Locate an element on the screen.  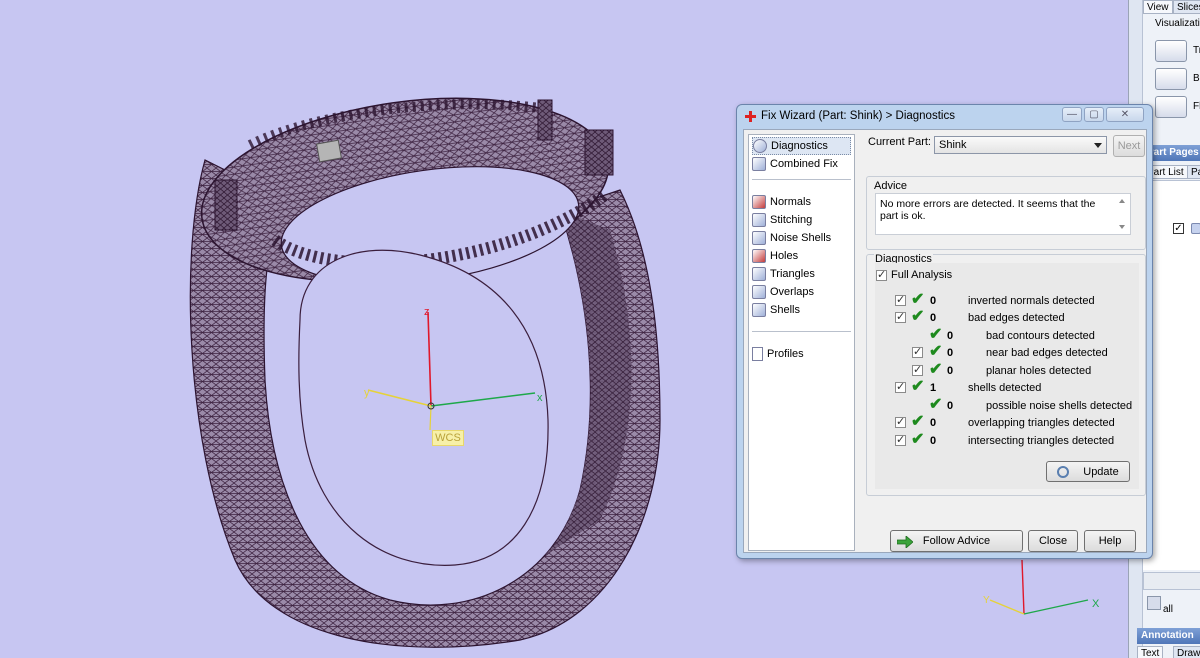
axis-y-label: y is located at coordinates (367, 393).